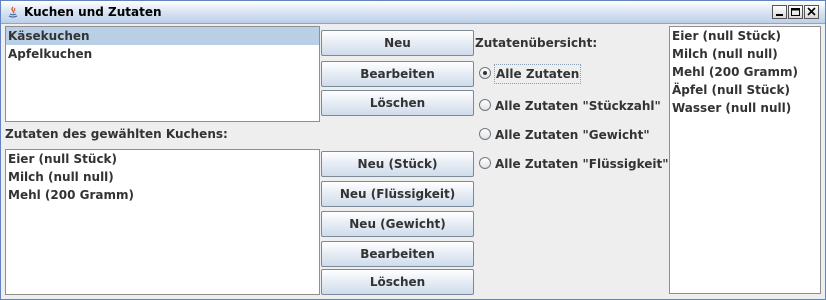 This screenshot has height=300, width=826. What do you see at coordinates (162, 36) in the screenshot?
I see `cake-list-item-kaesekuchen: Käsekuchen` at bounding box center [162, 36].